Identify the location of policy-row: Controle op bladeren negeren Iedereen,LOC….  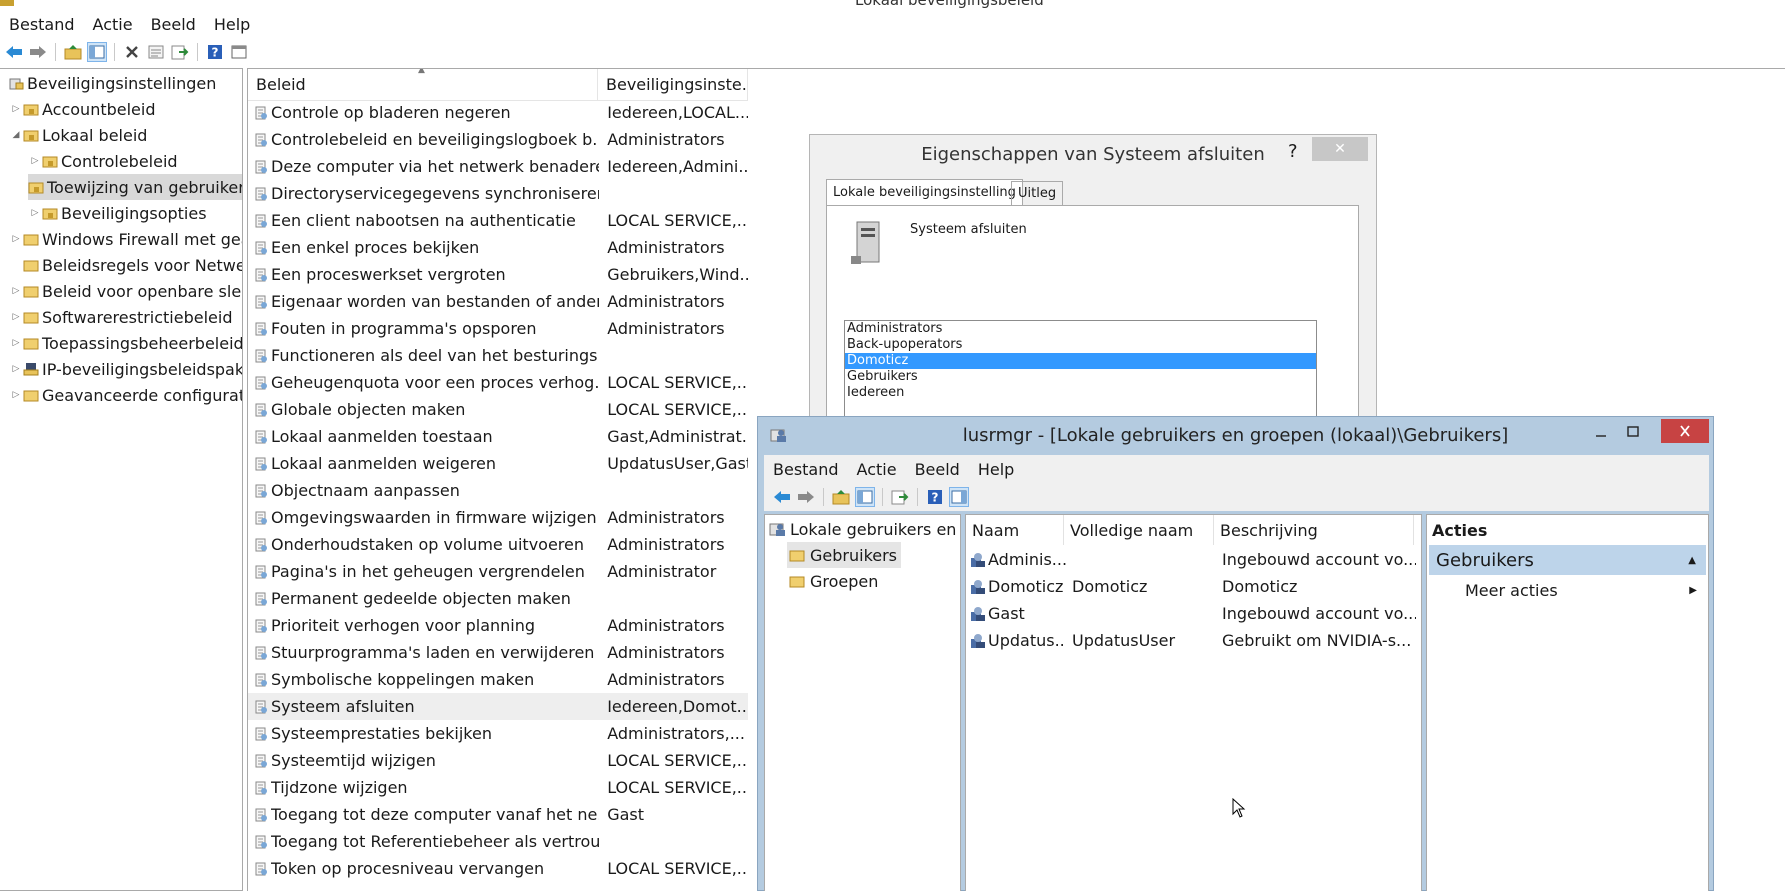
(498, 112).